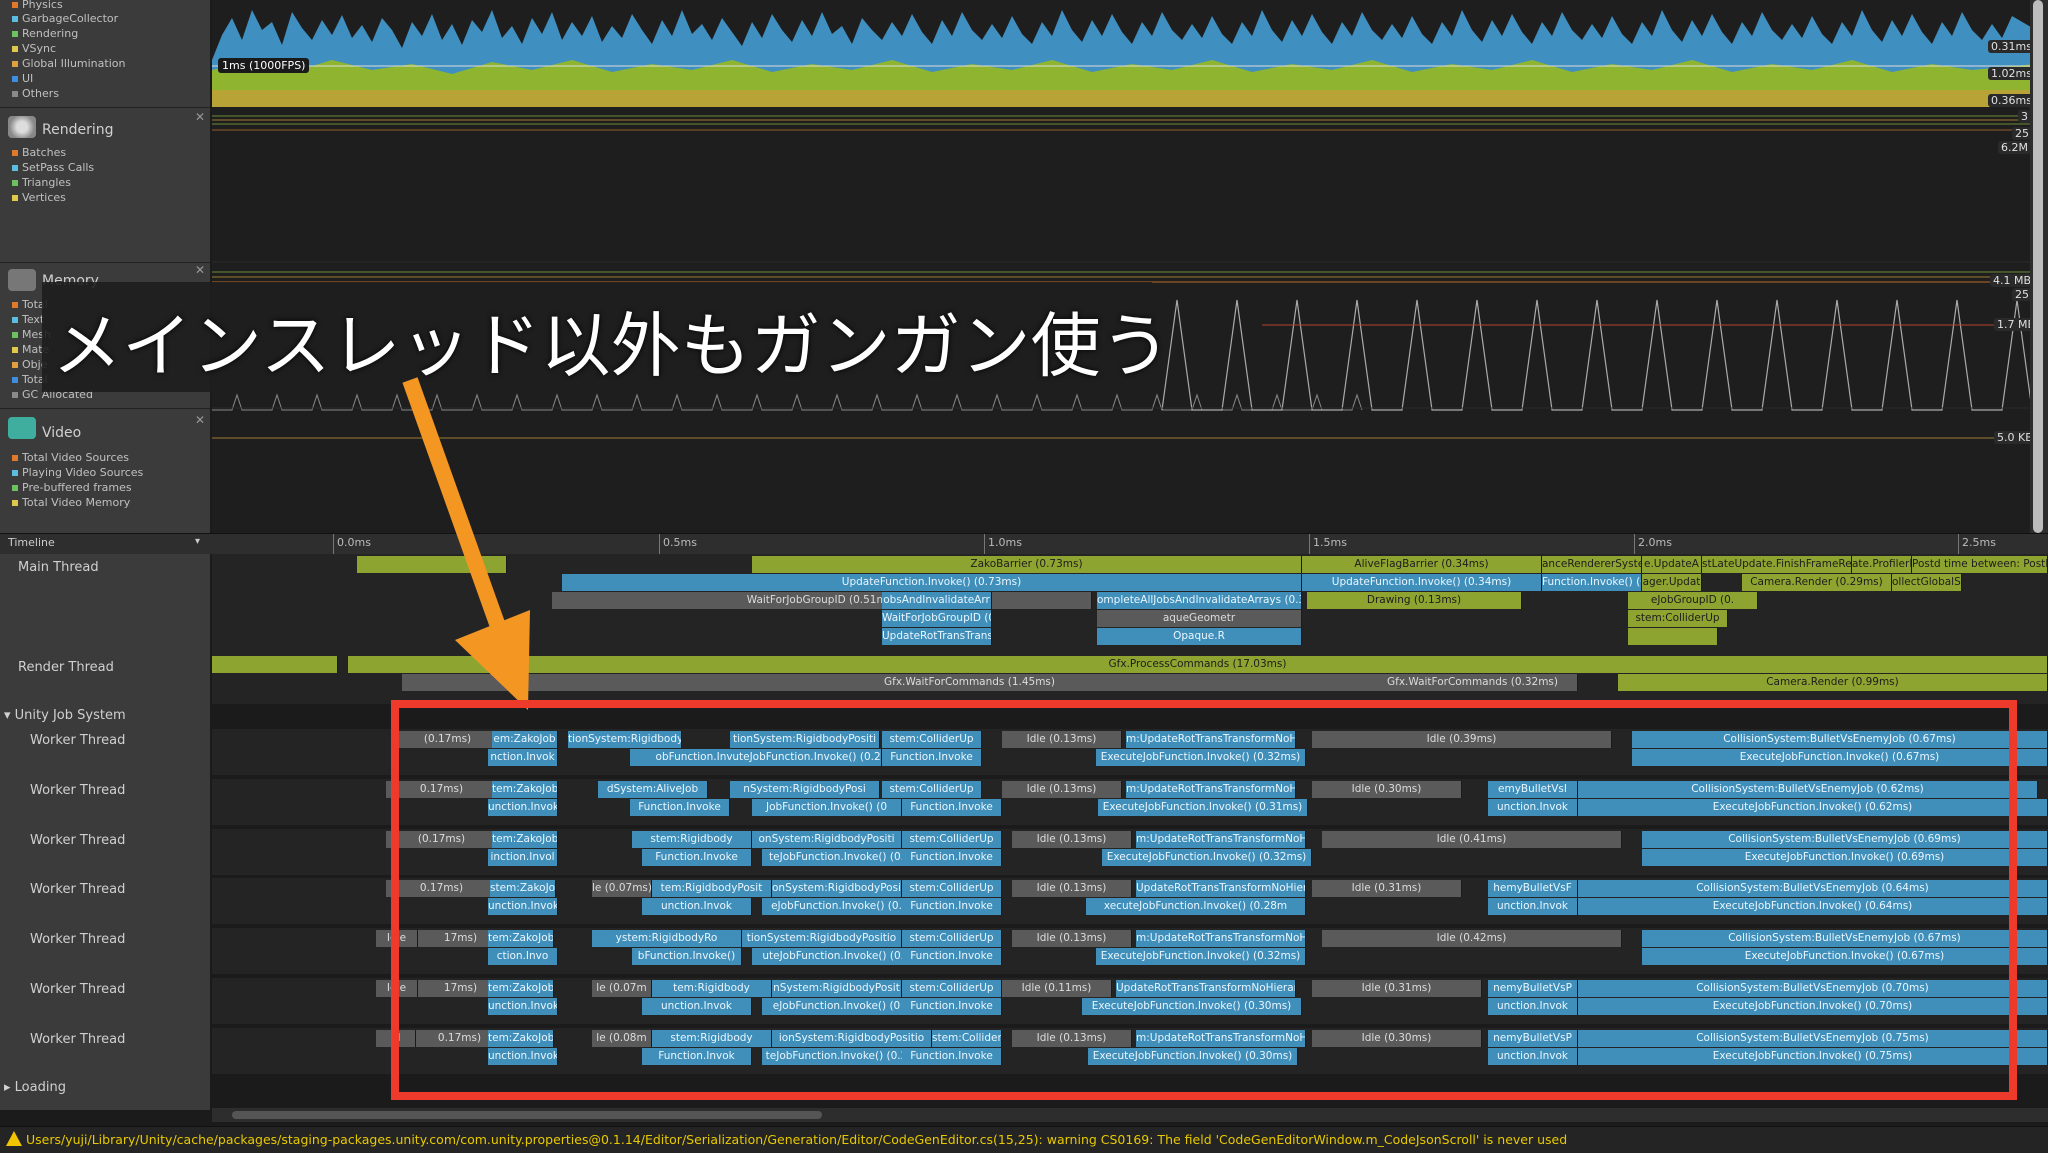 Image resolution: width=2048 pixels, height=1153 pixels. What do you see at coordinates (1024, 543) in the screenshot?
I see `timeline-ruler: 0.0ms 0.5ms 1.0ms 1.5ms 2.0ms 2.5ms` at bounding box center [1024, 543].